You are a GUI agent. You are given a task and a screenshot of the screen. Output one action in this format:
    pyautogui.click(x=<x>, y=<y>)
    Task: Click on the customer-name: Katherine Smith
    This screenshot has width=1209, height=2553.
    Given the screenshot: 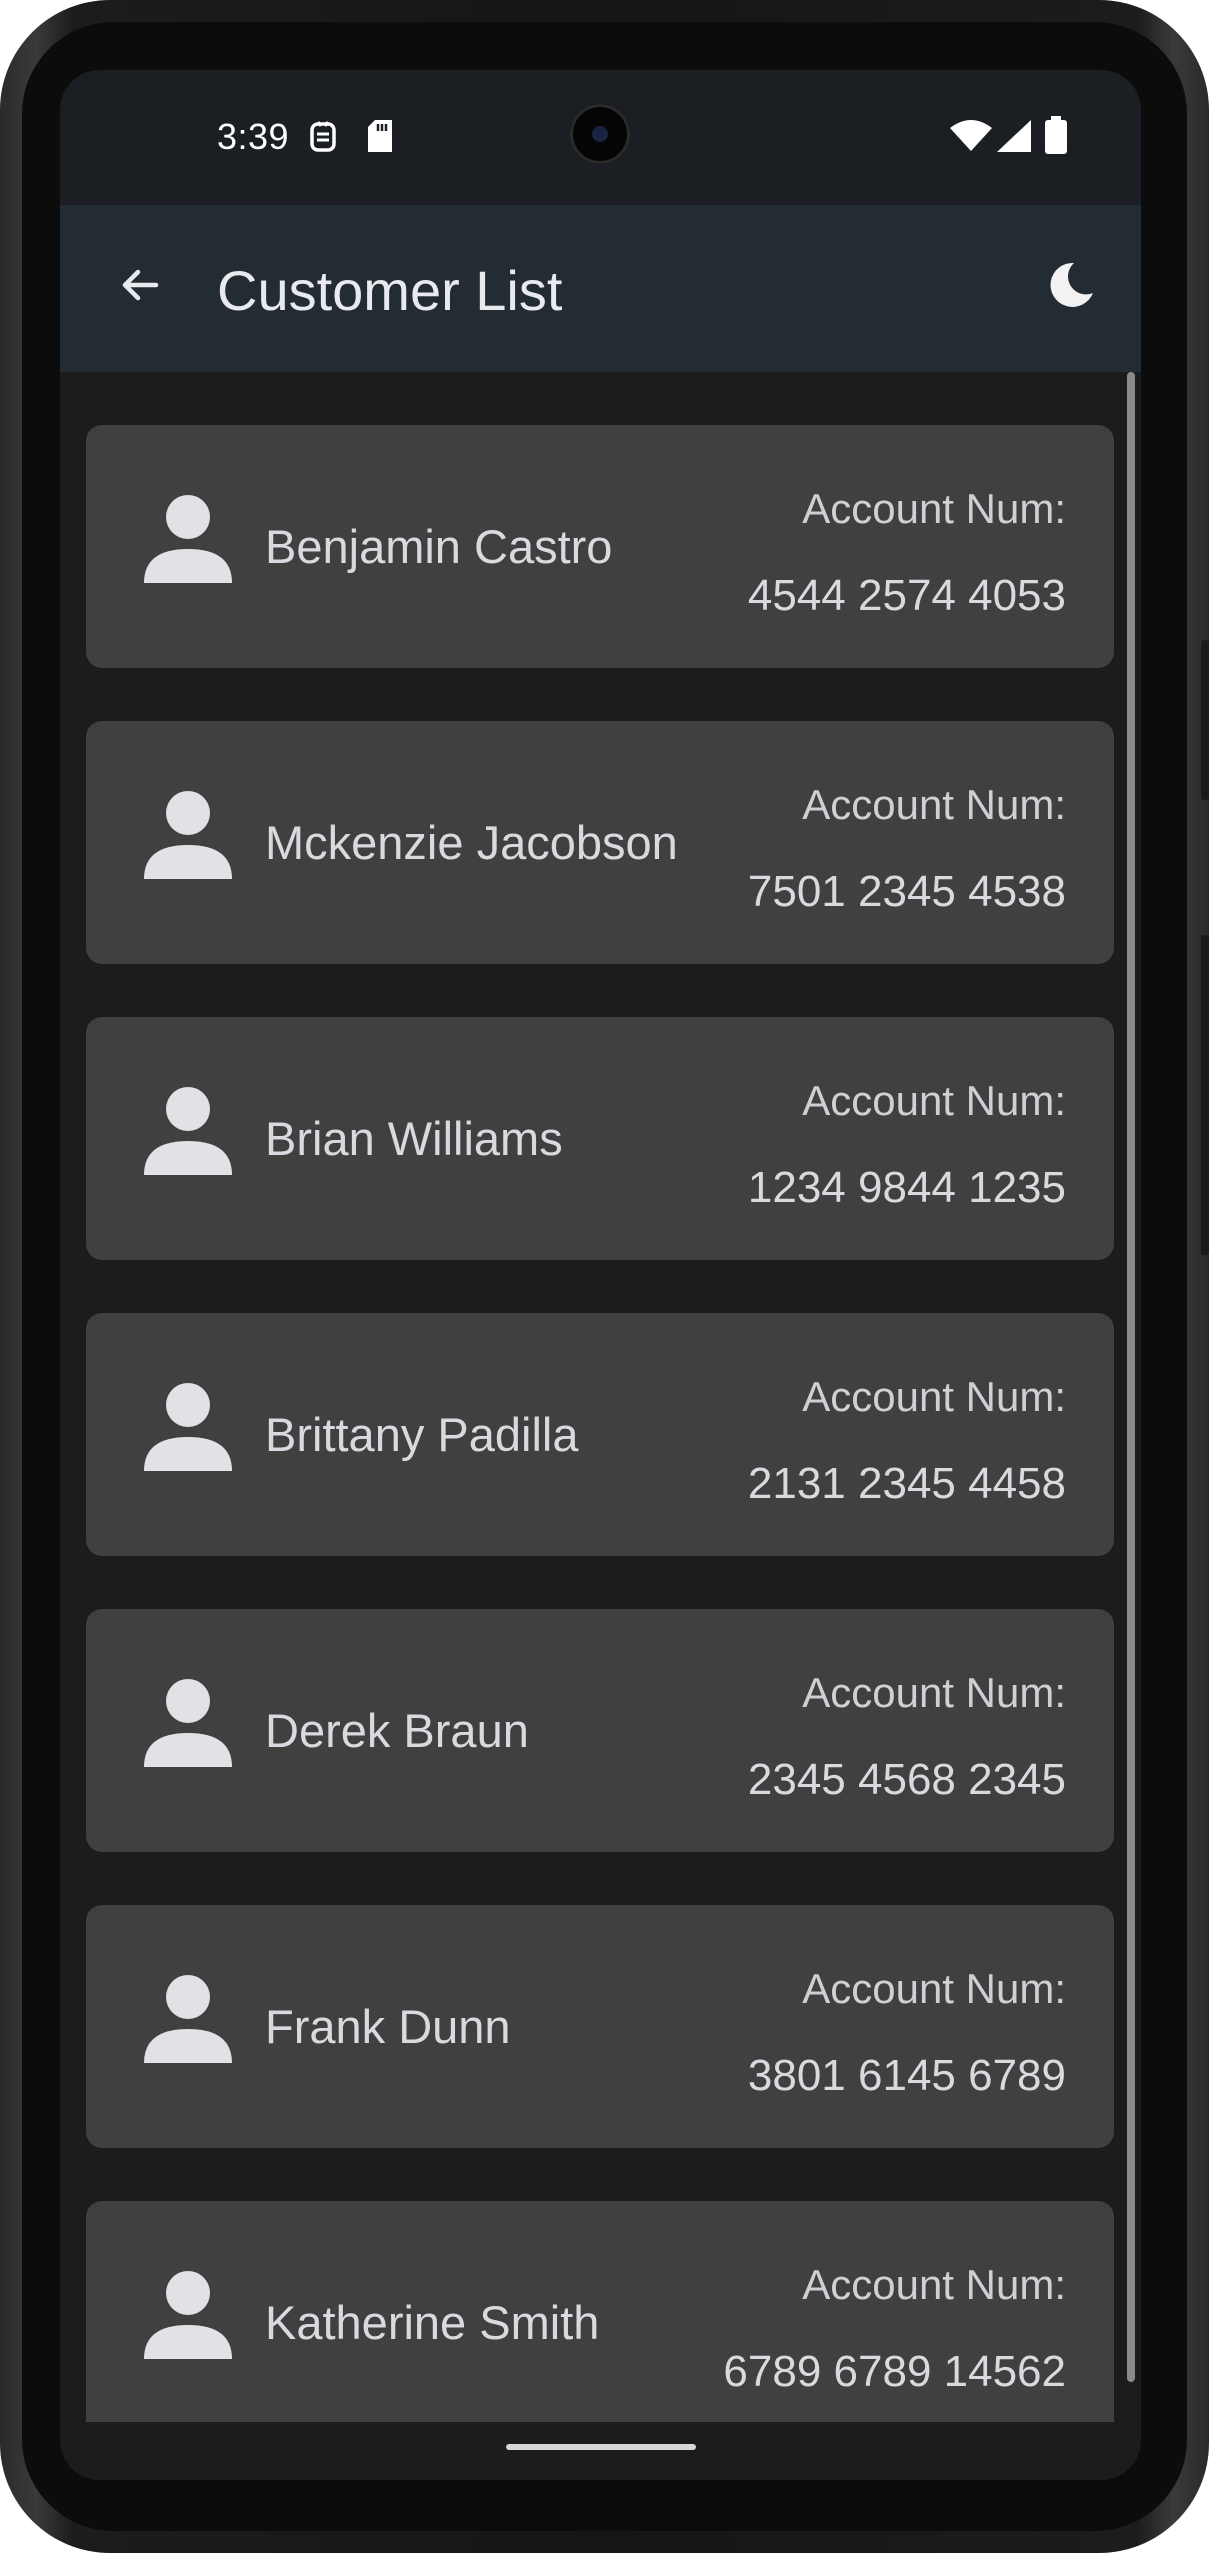 What is the action you would take?
    pyautogui.click(x=432, y=2322)
    